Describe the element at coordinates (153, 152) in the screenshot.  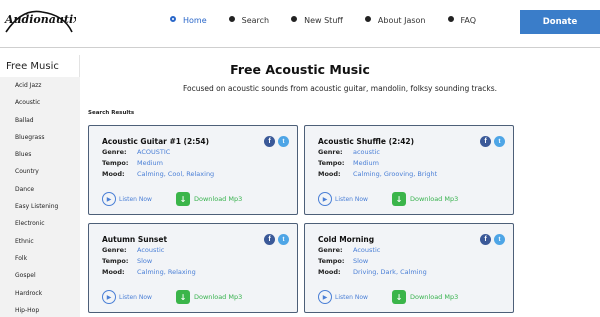
I see `genre-link: ACOUSTIC` at that location.